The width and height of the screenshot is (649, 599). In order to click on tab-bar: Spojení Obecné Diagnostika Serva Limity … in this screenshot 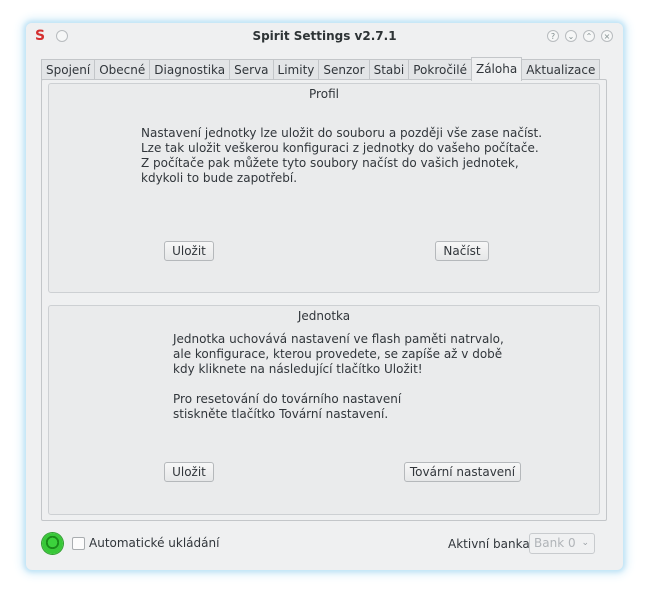, I will do `click(321, 69)`.